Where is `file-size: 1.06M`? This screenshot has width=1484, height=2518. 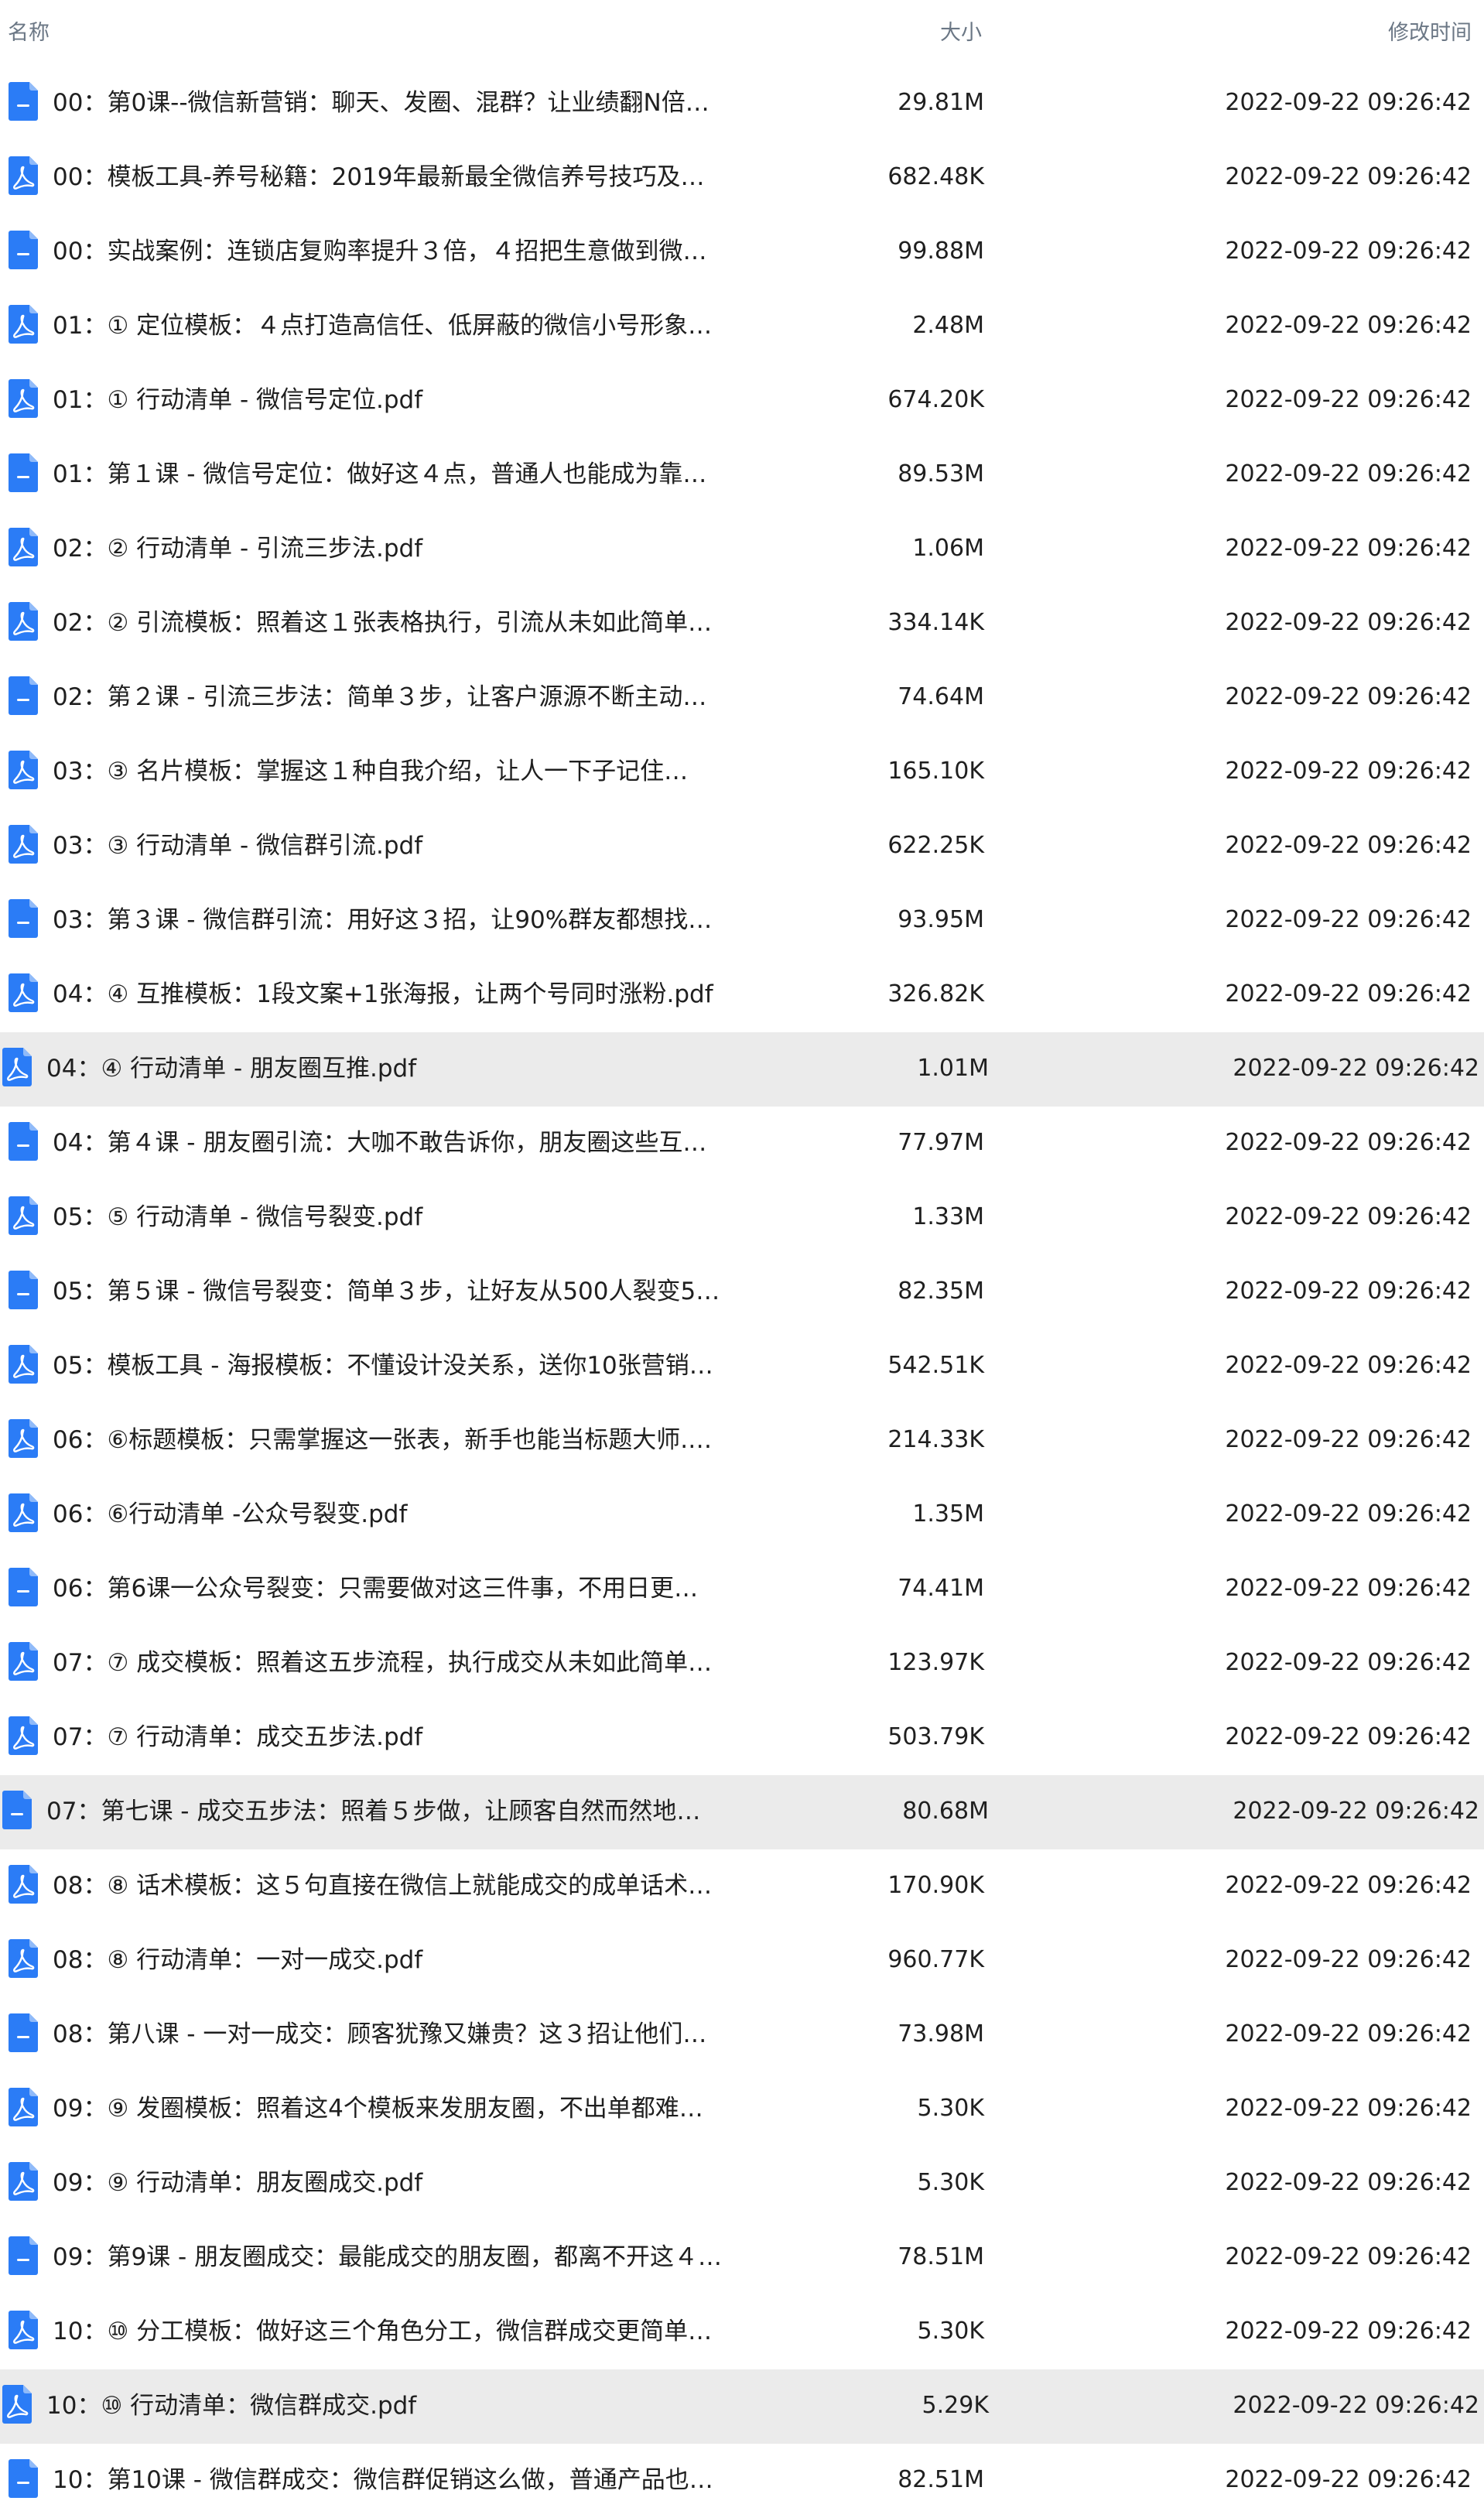
file-size: 1.06M is located at coordinates (948, 548).